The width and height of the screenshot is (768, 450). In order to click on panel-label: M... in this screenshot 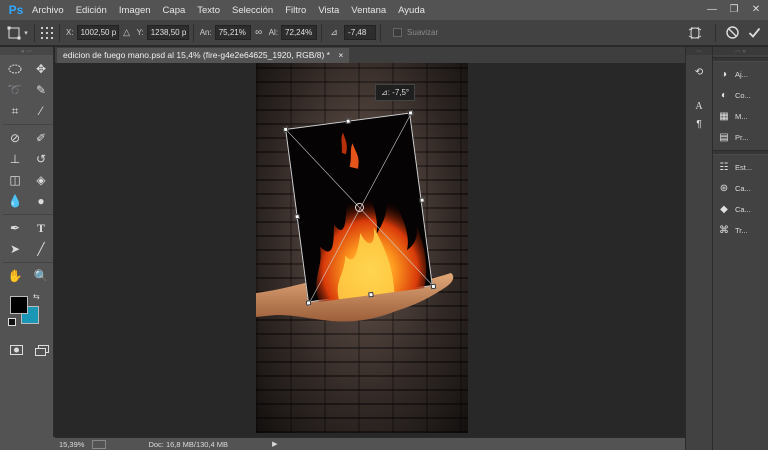, I will do `click(741, 116)`.